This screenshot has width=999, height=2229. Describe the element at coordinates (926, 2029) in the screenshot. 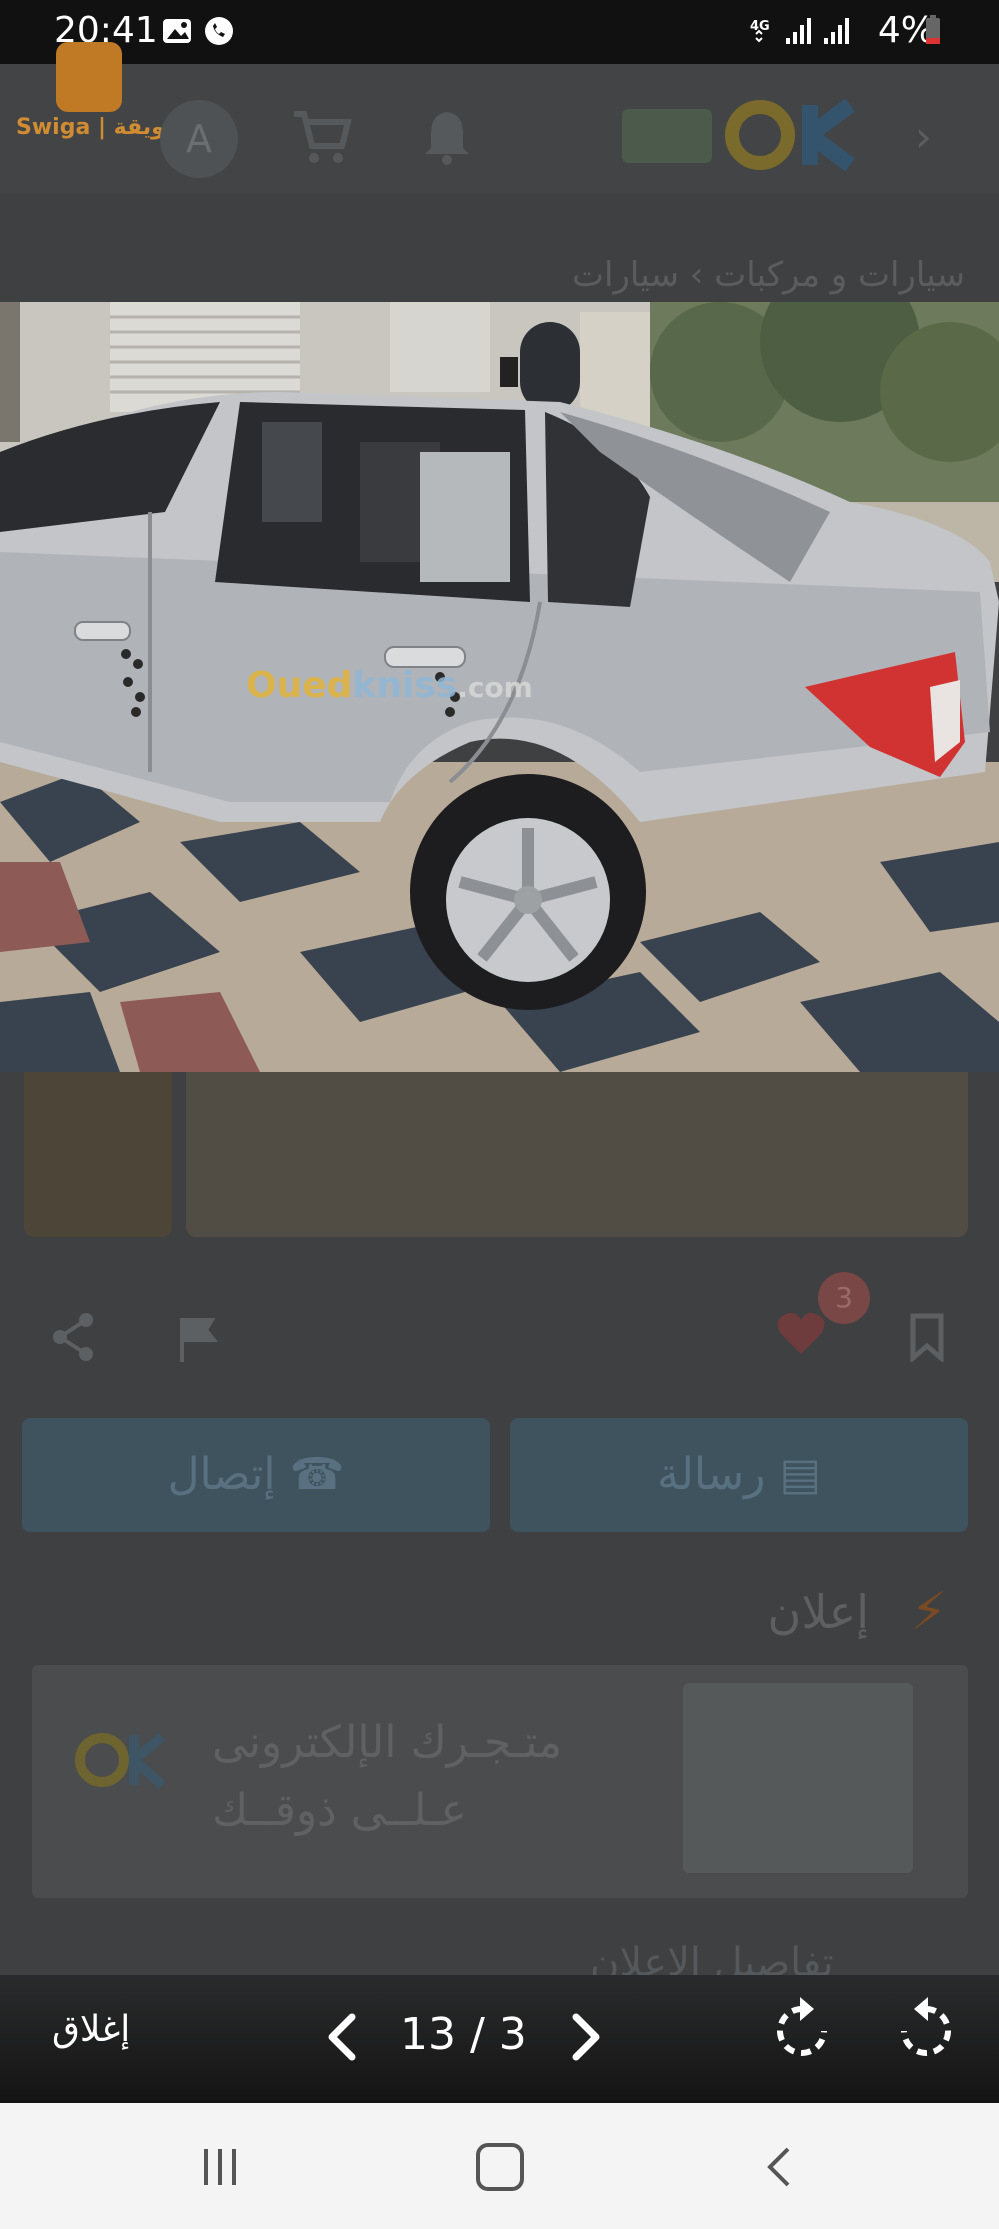

I see `rotate-left-button` at that location.